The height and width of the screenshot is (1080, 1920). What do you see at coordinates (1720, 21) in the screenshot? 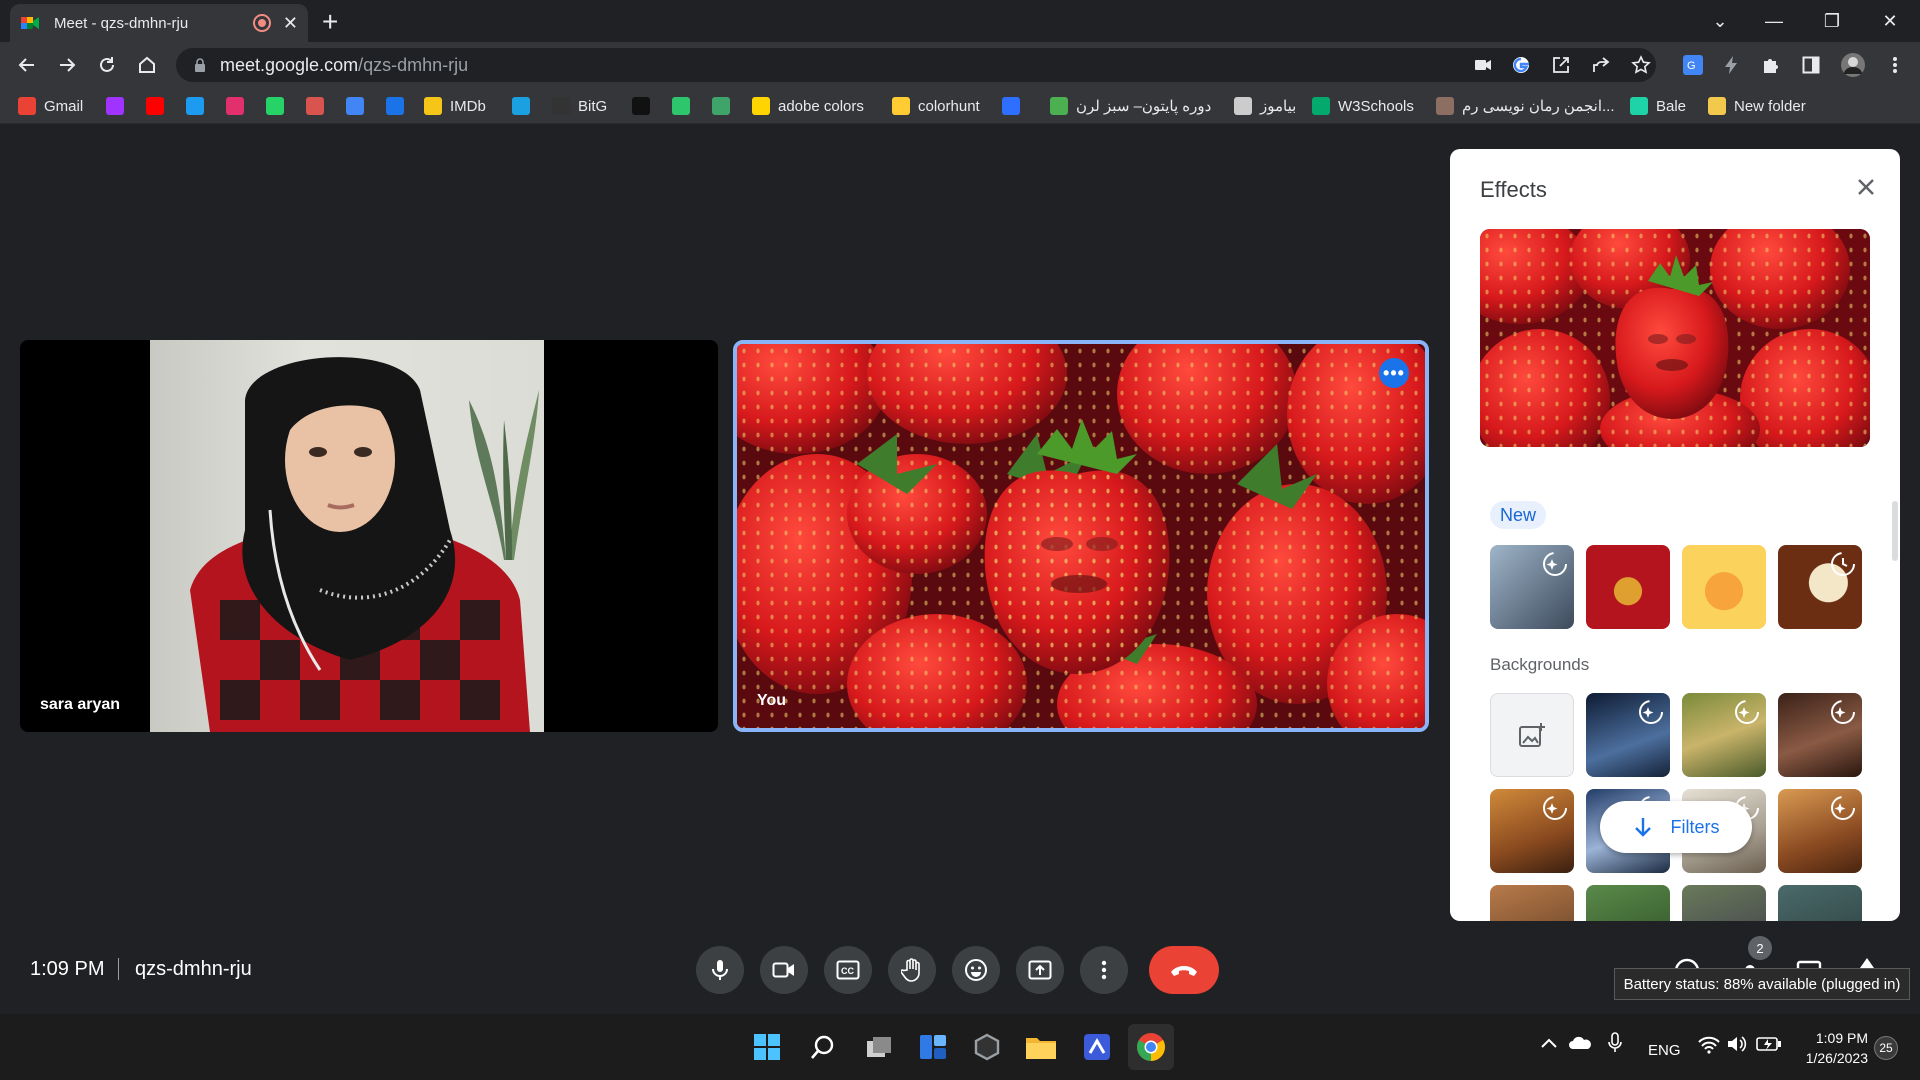
I see `tab-search-icon: ⌄` at bounding box center [1720, 21].